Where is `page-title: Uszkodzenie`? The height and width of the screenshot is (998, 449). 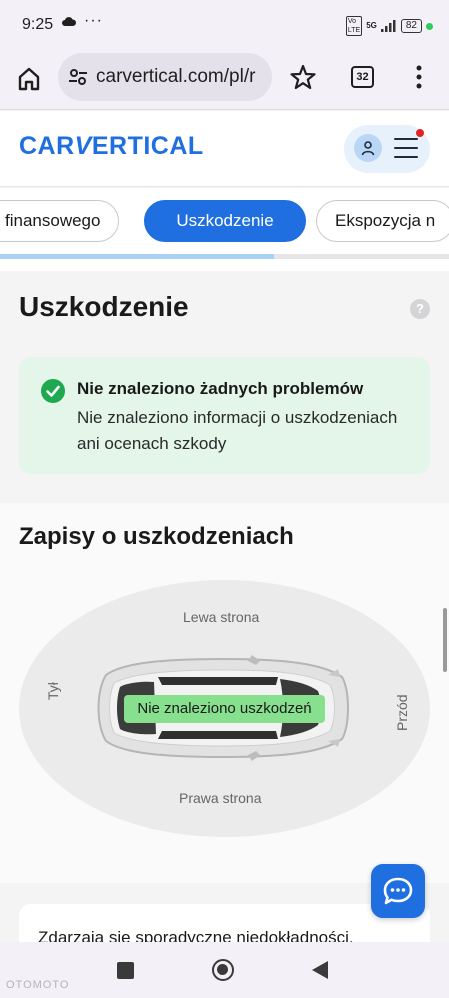 page-title: Uszkodzenie is located at coordinates (104, 306).